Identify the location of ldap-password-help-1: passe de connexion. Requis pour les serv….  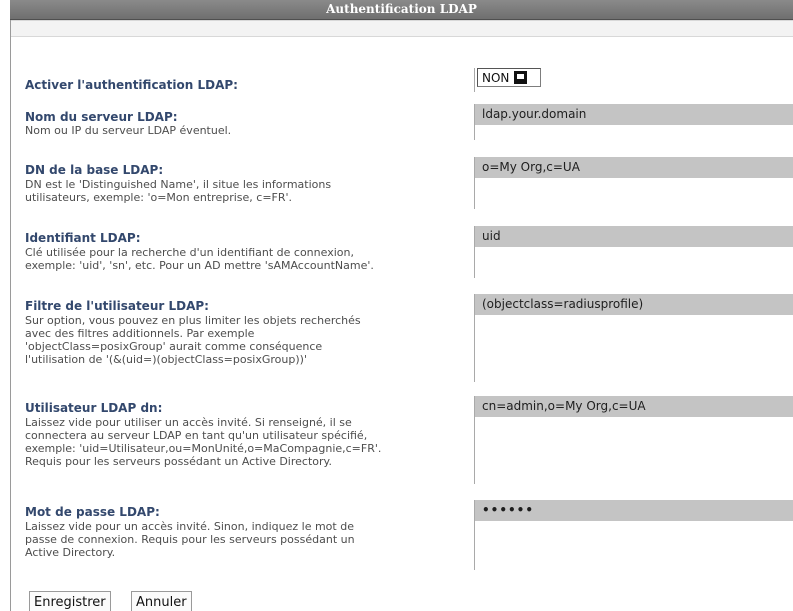
(190, 539).